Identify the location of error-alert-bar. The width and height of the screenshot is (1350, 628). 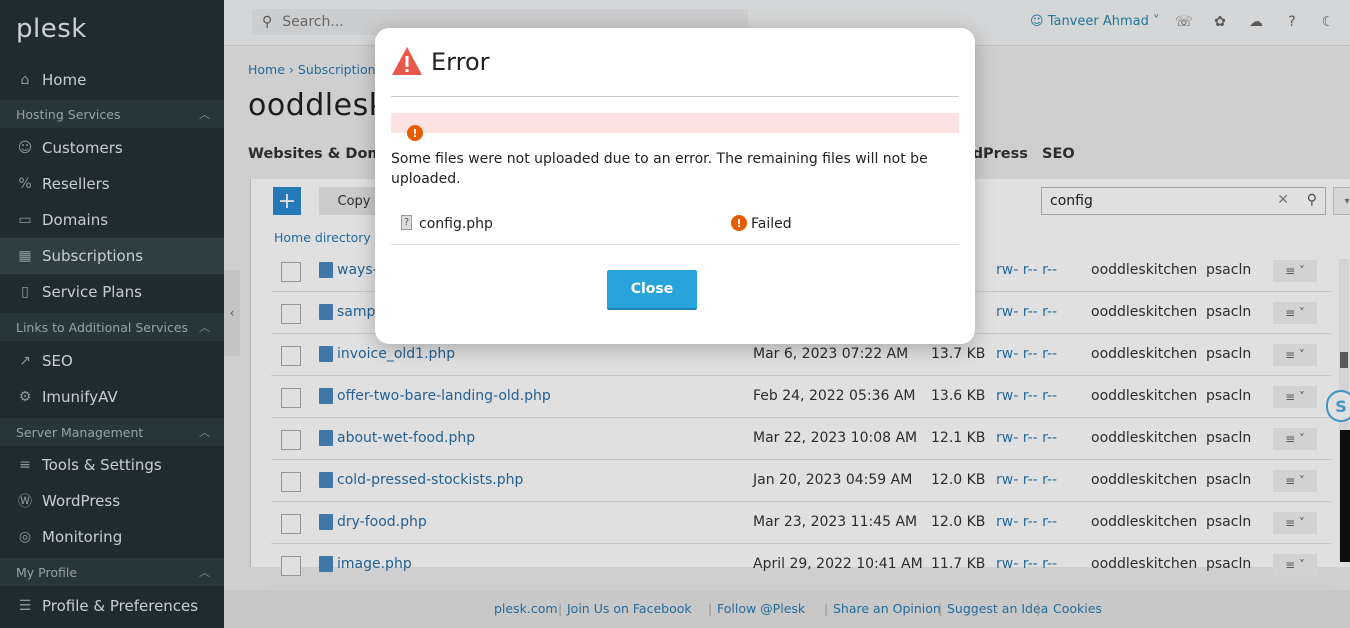
(675, 123).